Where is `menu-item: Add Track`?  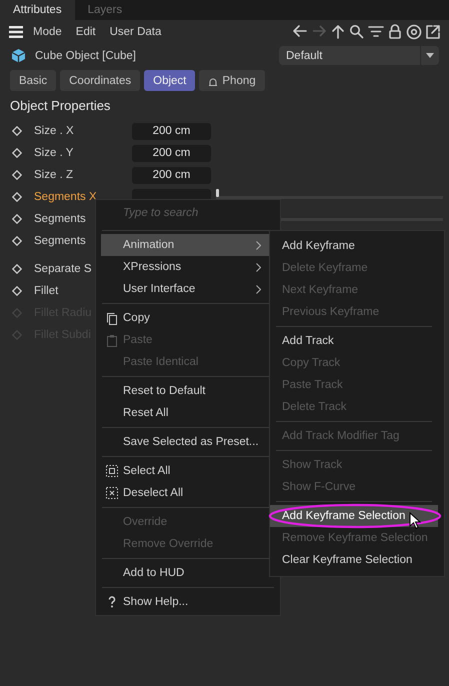
menu-item: Add Track is located at coordinates (354, 341).